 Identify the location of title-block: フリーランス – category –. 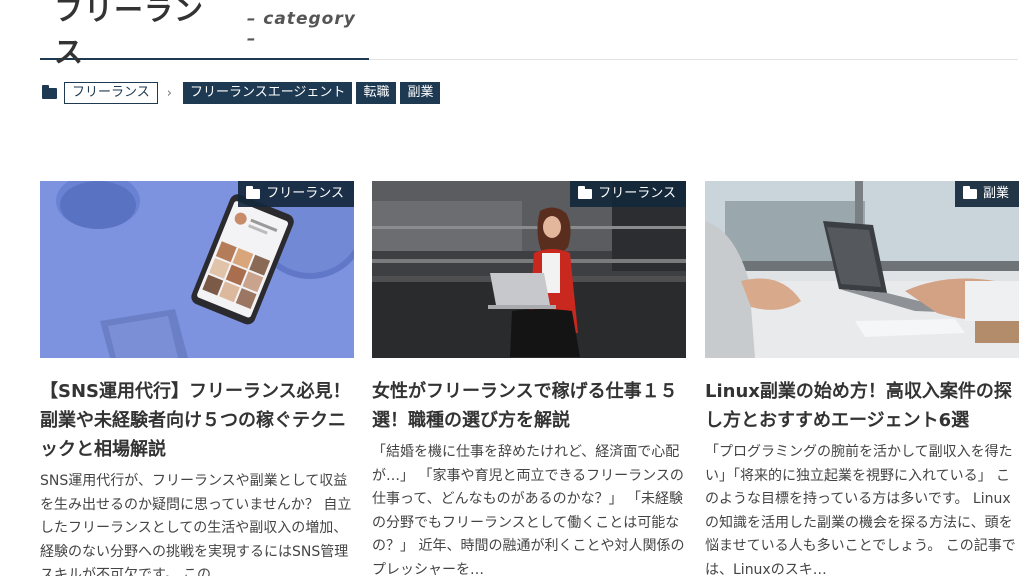
(204, 34).